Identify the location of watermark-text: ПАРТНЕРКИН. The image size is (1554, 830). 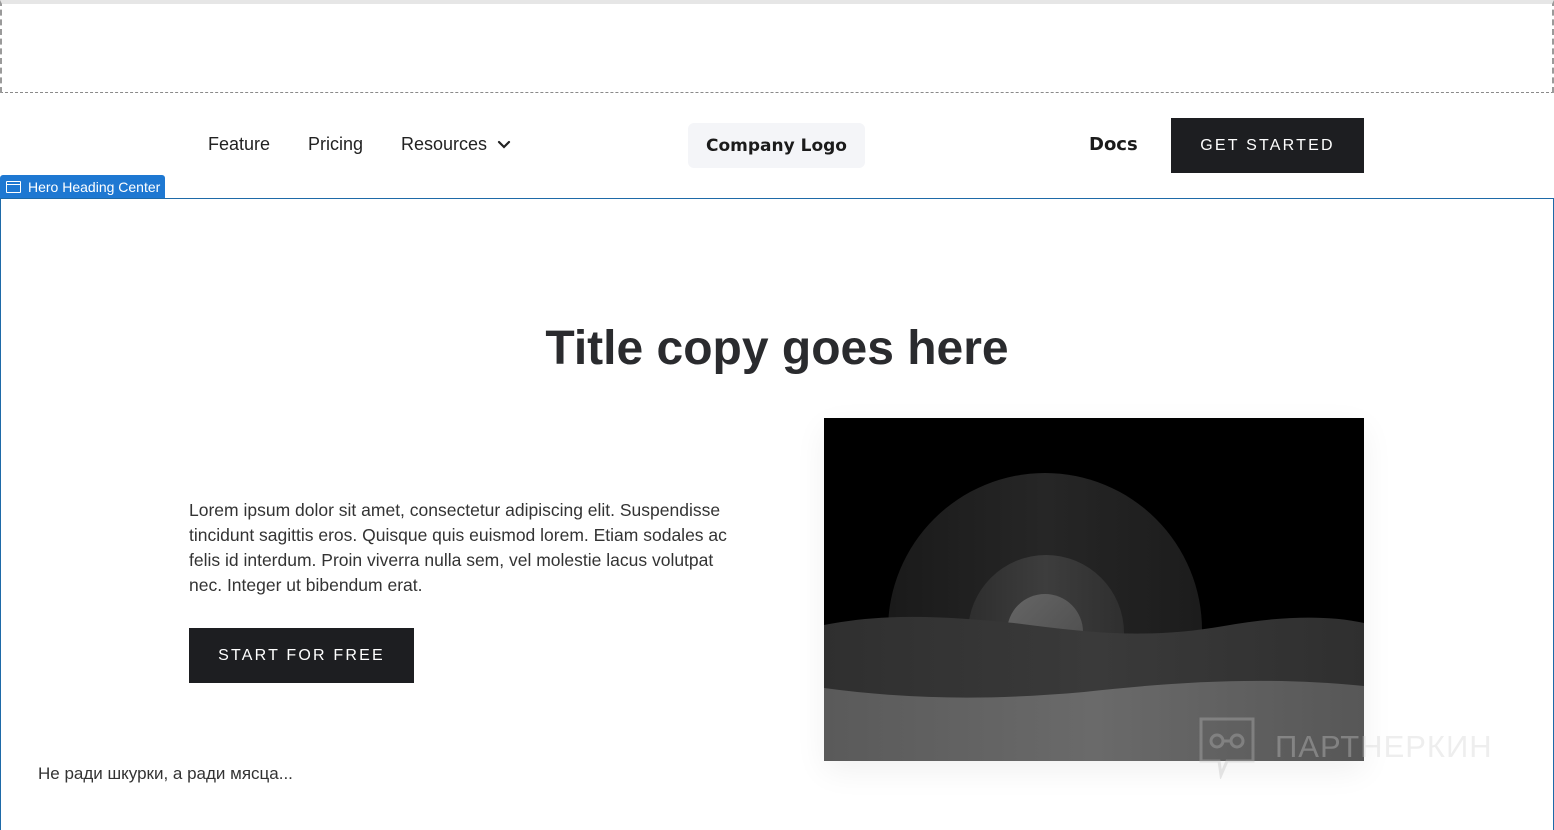
(1384, 746).